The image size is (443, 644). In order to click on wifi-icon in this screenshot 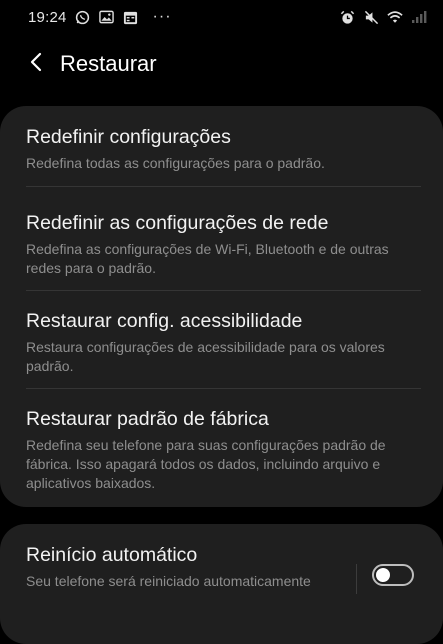, I will do `click(395, 17)`.